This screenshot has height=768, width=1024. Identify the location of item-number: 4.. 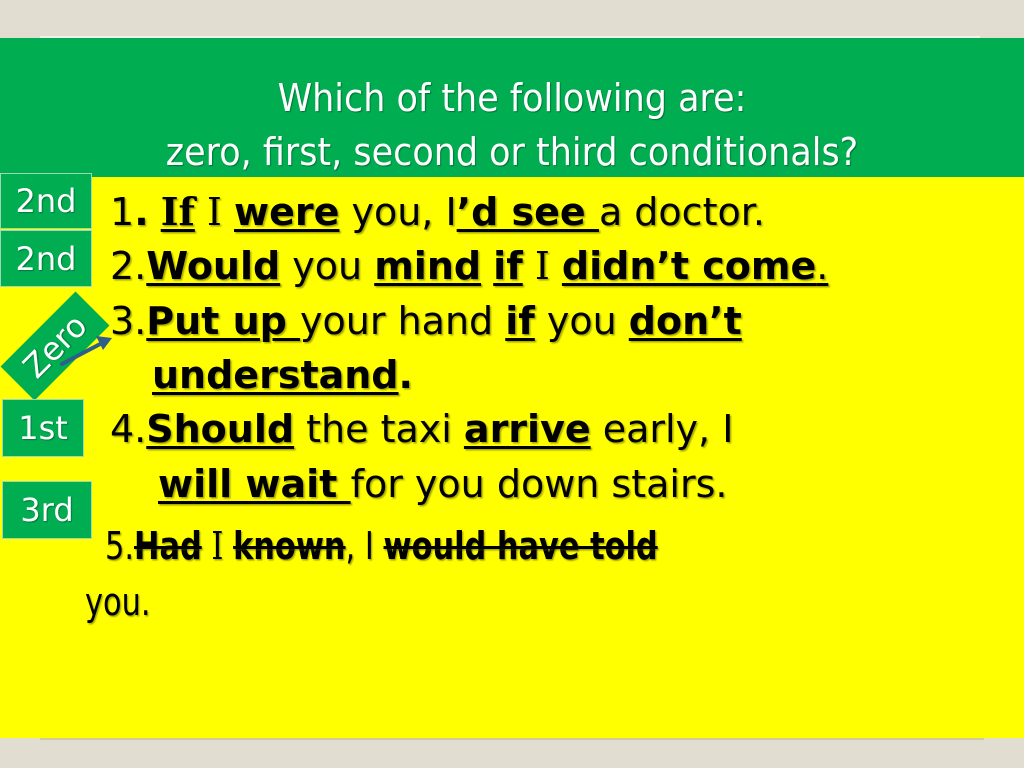
(128, 429).